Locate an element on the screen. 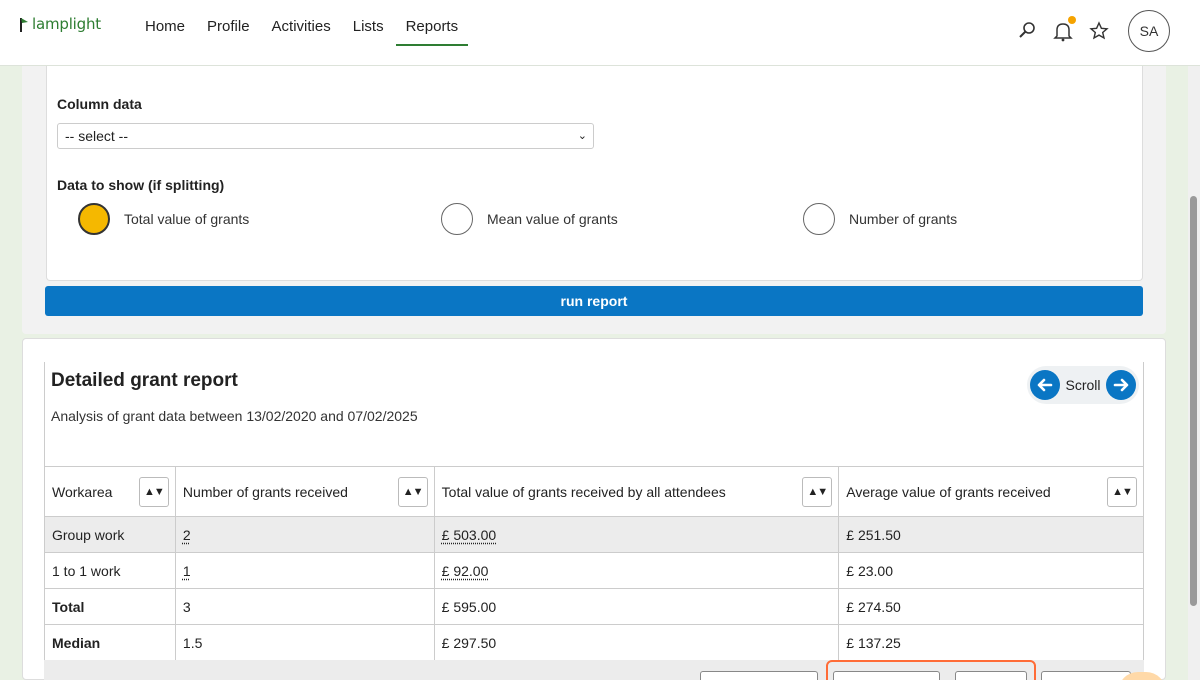 This screenshot has width=1200, height=680. highlight-outline is located at coordinates (931, 670).